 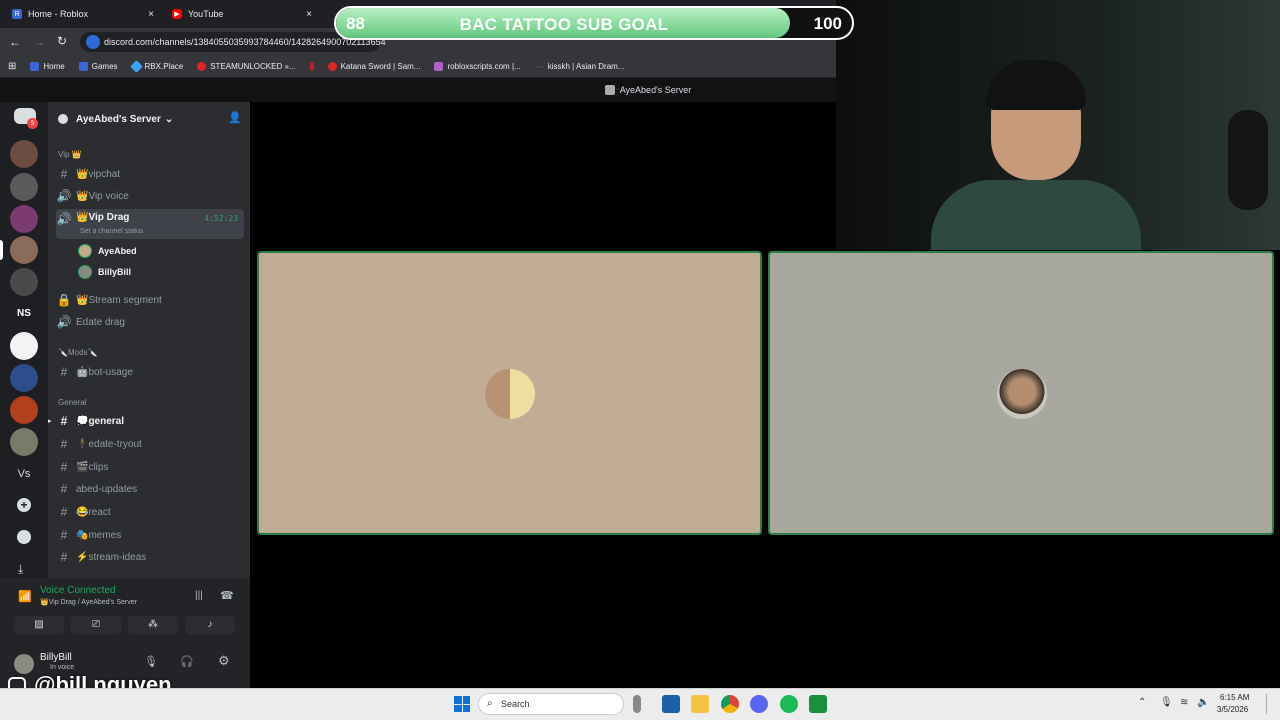 I want to click on spotify-icon, so click(x=789, y=704).